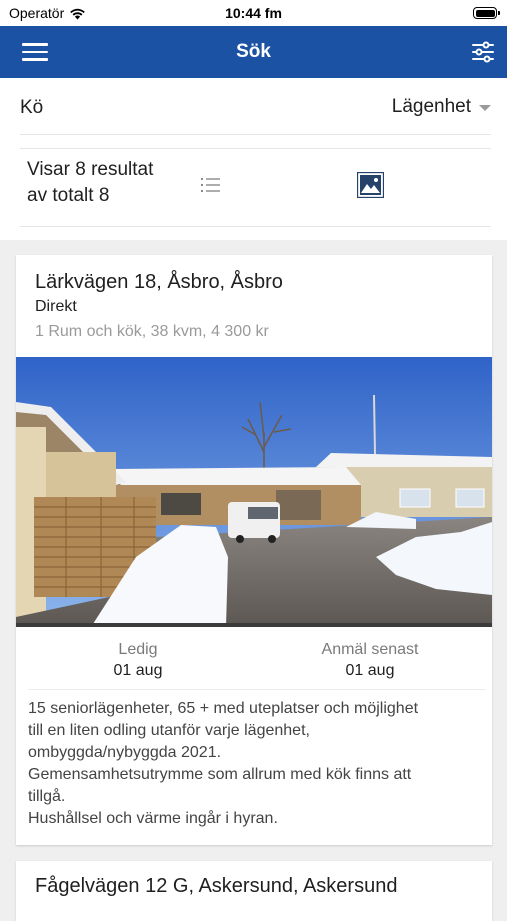 This screenshot has width=507, height=921. What do you see at coordinates (370, 661) in the screenshot?
I see `deadline-info: Anmäl senast 01 aug` at bounding box center [370, 661].